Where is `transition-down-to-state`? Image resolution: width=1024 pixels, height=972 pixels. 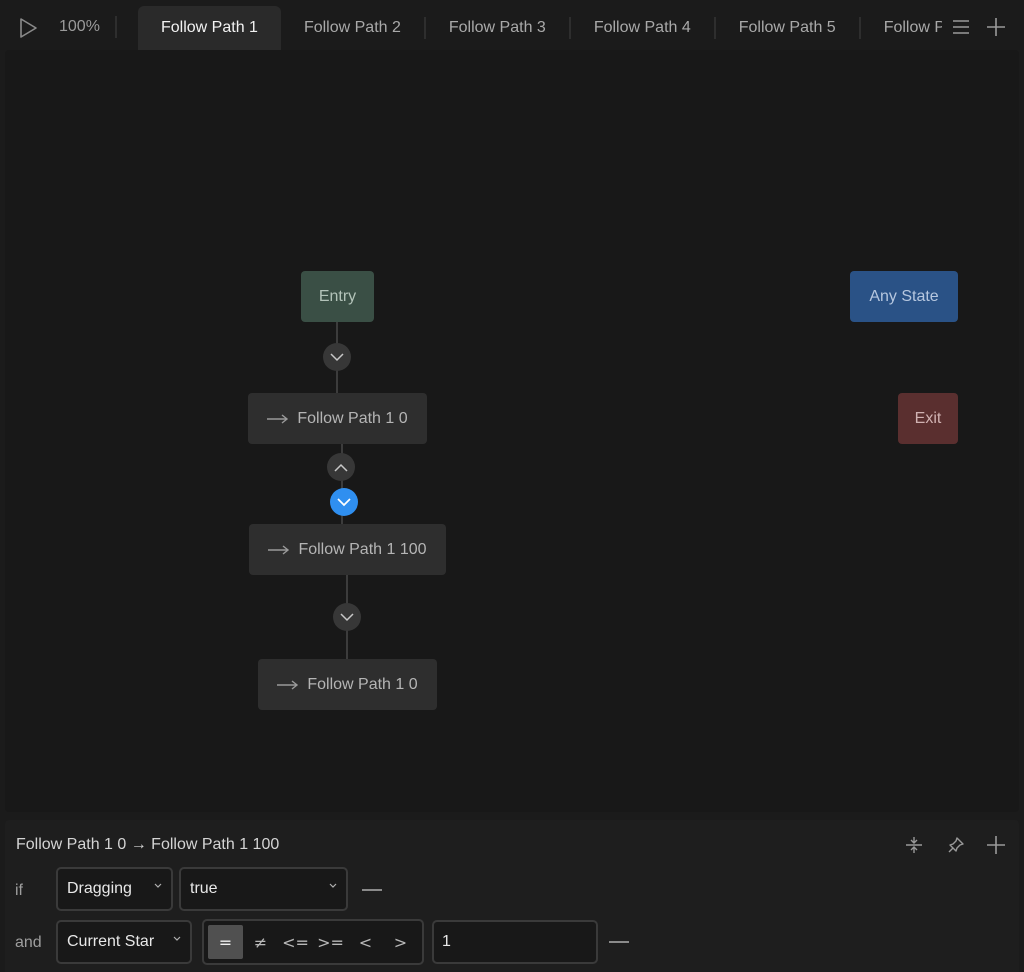 transition-down-to-state is located at coordinates (347, 617).